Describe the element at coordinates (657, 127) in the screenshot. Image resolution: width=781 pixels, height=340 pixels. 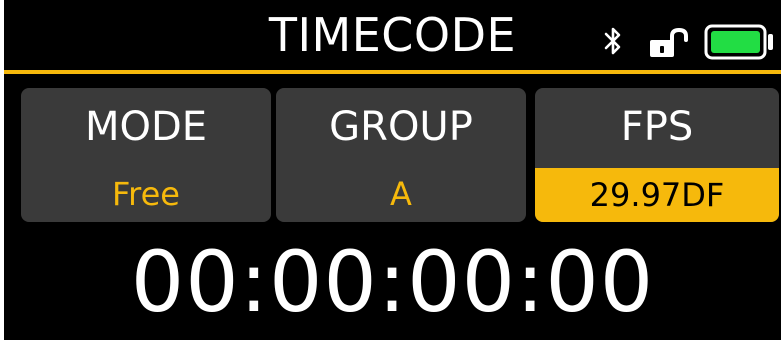
I see `fps-label: FPS` at that location.